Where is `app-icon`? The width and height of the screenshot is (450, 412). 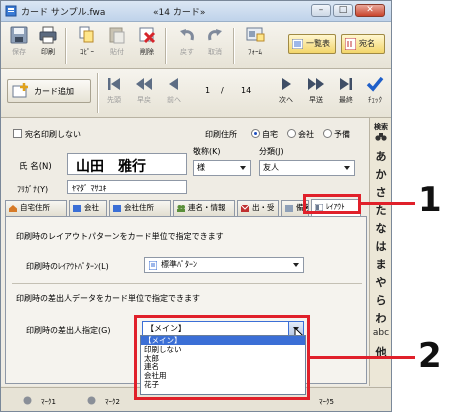
app-icon is located at coordinates (11, 11).